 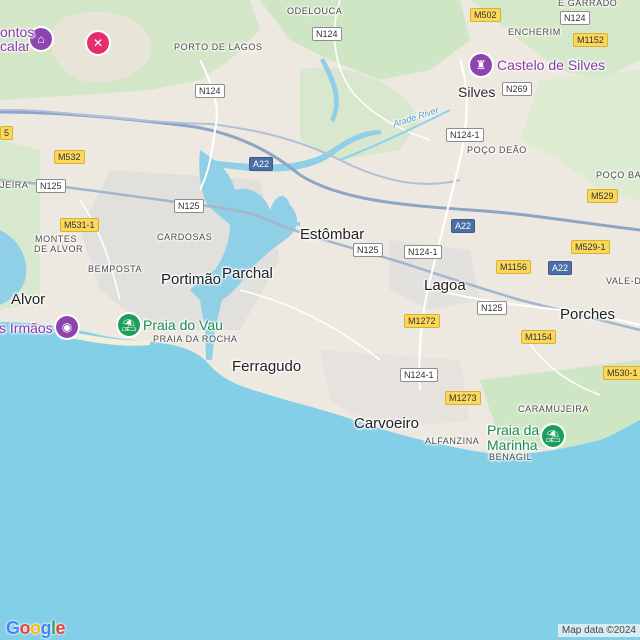 I want to click on shield-n124-1-b: N124-1, so click(x=423, y=252).